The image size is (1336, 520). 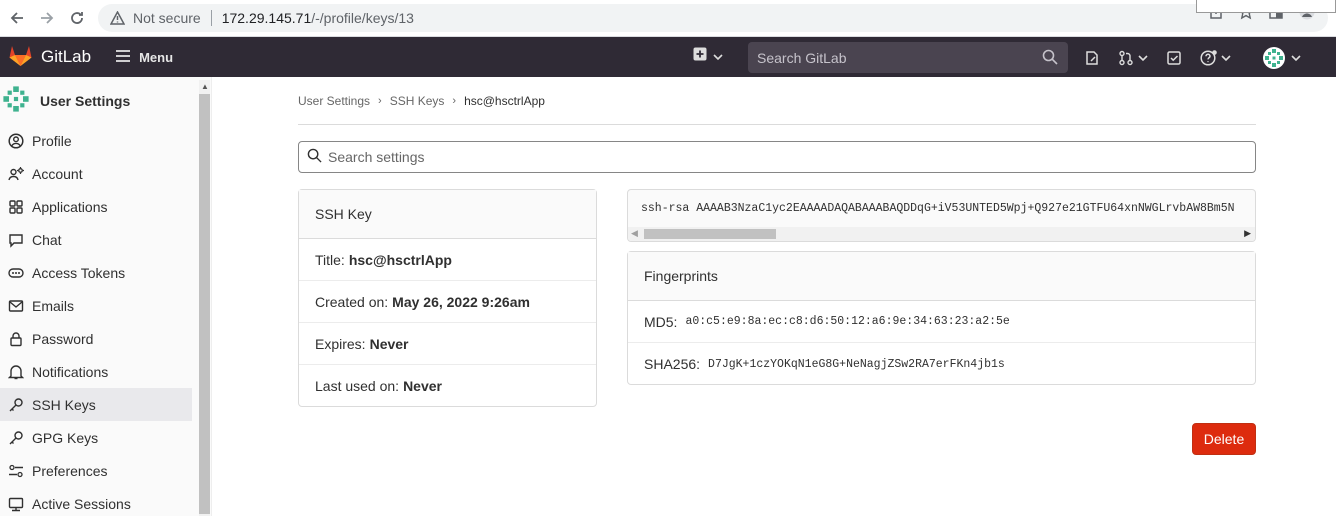 I want to click on sidebar-item-ssh-keys: SSH Keys, so click(x=96, y=404).